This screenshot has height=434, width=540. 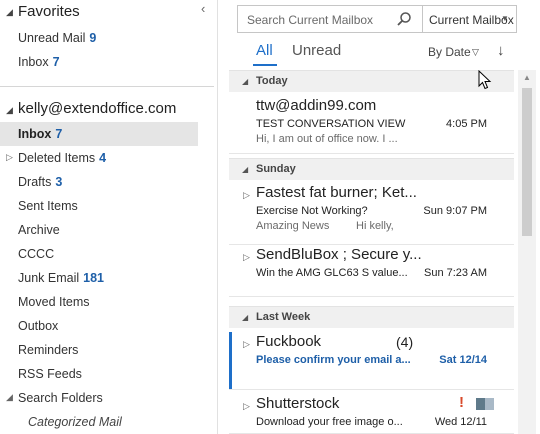 I want to click on message-sender: Fuckbook, so click(x=289, y=341).